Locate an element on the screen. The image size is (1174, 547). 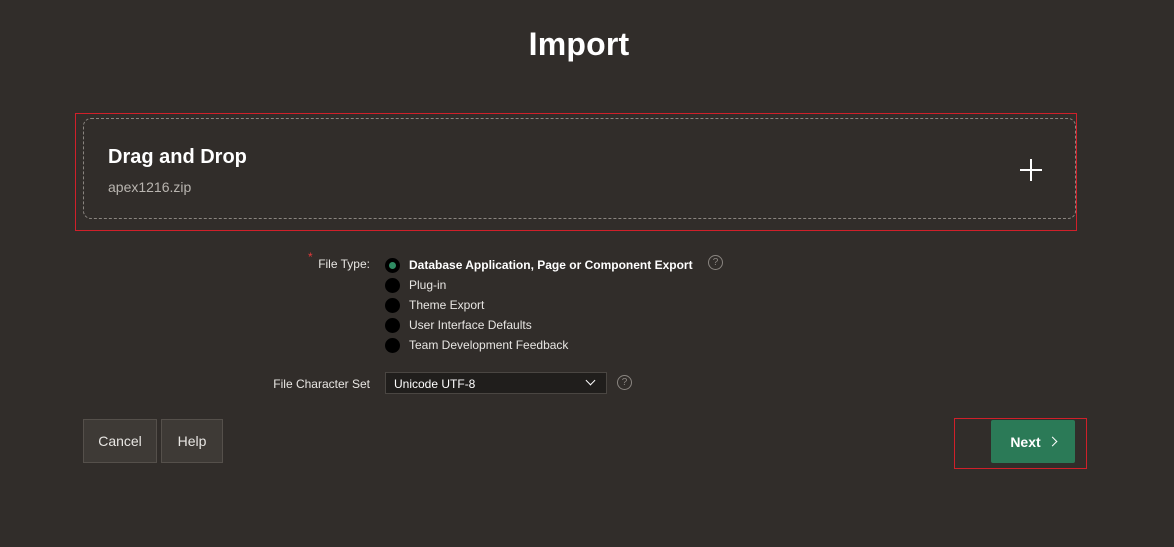
page-title: Import is located at coordinates (579, 44).